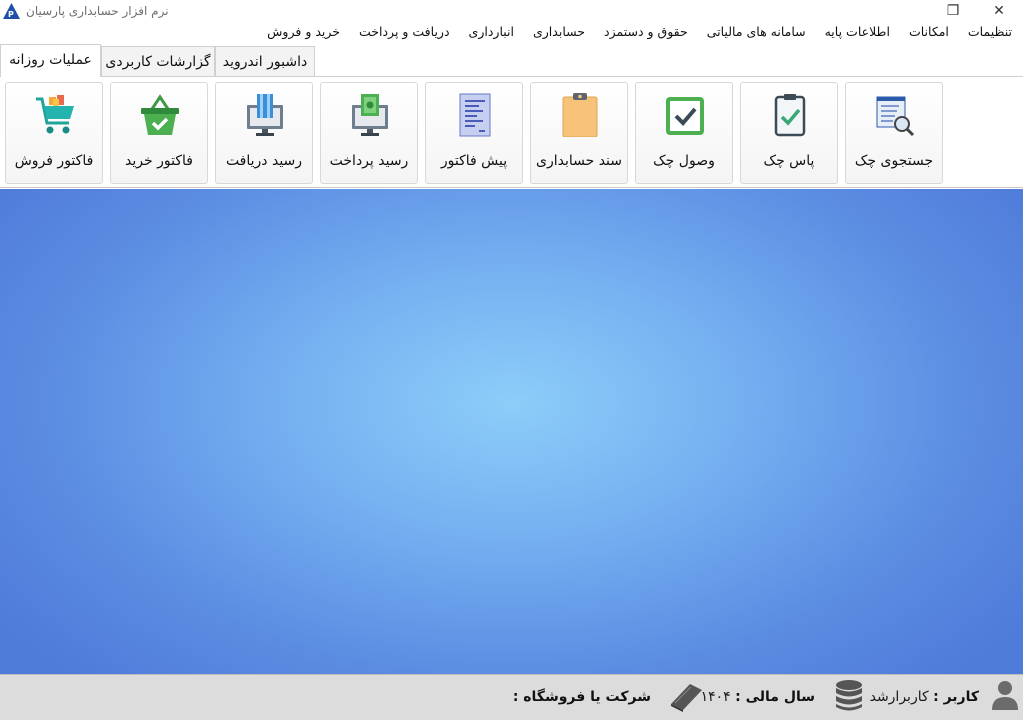 The width and height of the screenshot is (1023, 720). I want to click on menu-accounting: حسابداری, so click(559, 31).